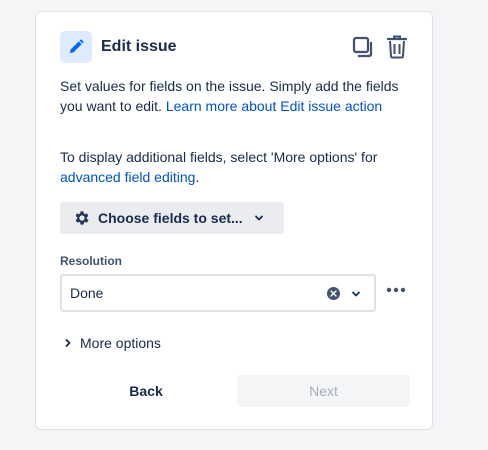  I want to click on more-actions-icon, so click(396, 290).